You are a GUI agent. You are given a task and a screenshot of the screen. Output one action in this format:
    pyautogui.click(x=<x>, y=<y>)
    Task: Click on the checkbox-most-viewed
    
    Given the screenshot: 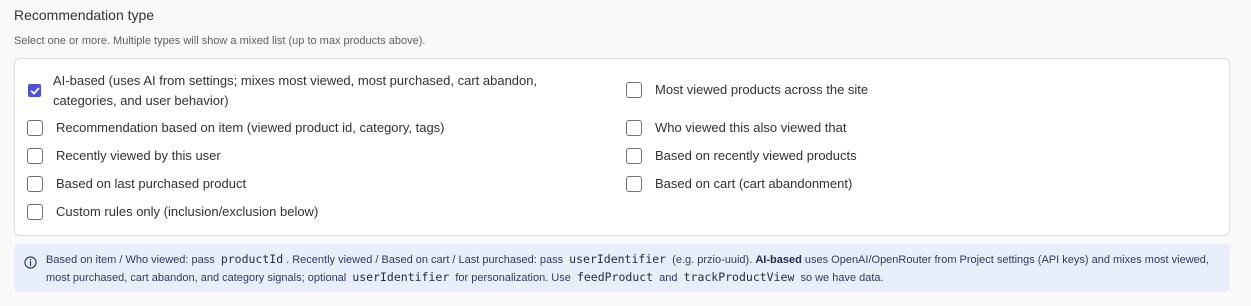 What is the action you would take?
    pyautogui.click(x=634, y=90)
    